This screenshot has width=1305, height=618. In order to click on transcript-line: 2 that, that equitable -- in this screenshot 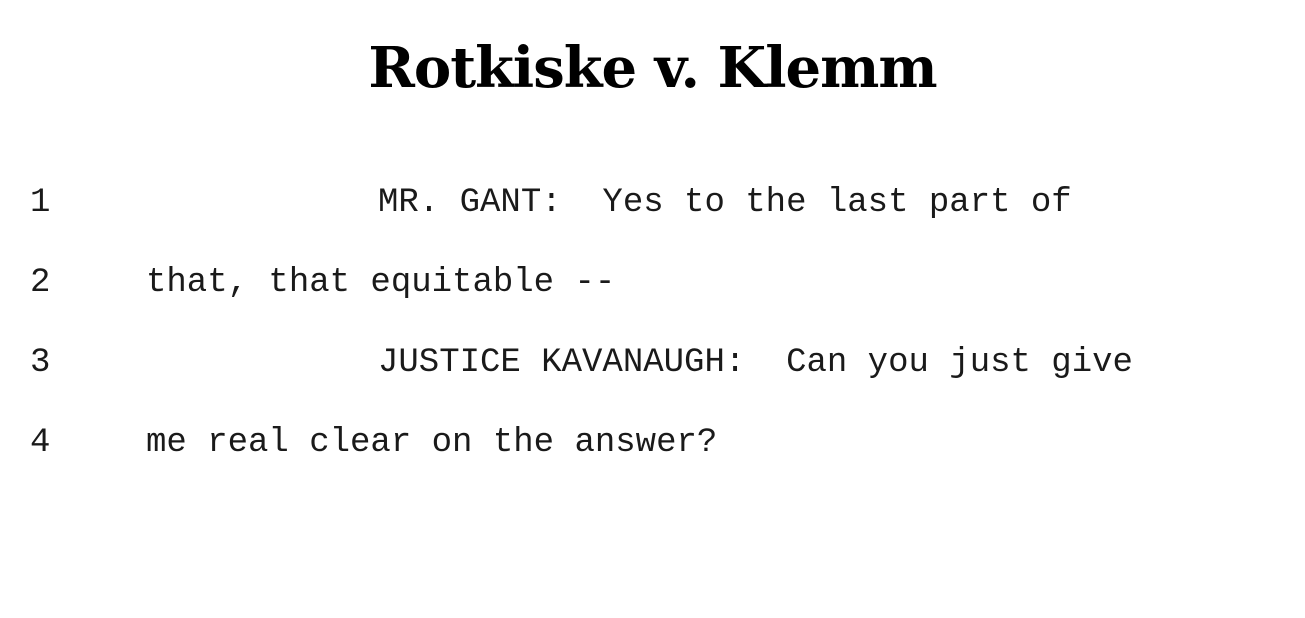, I will do `click(652, 283)`.